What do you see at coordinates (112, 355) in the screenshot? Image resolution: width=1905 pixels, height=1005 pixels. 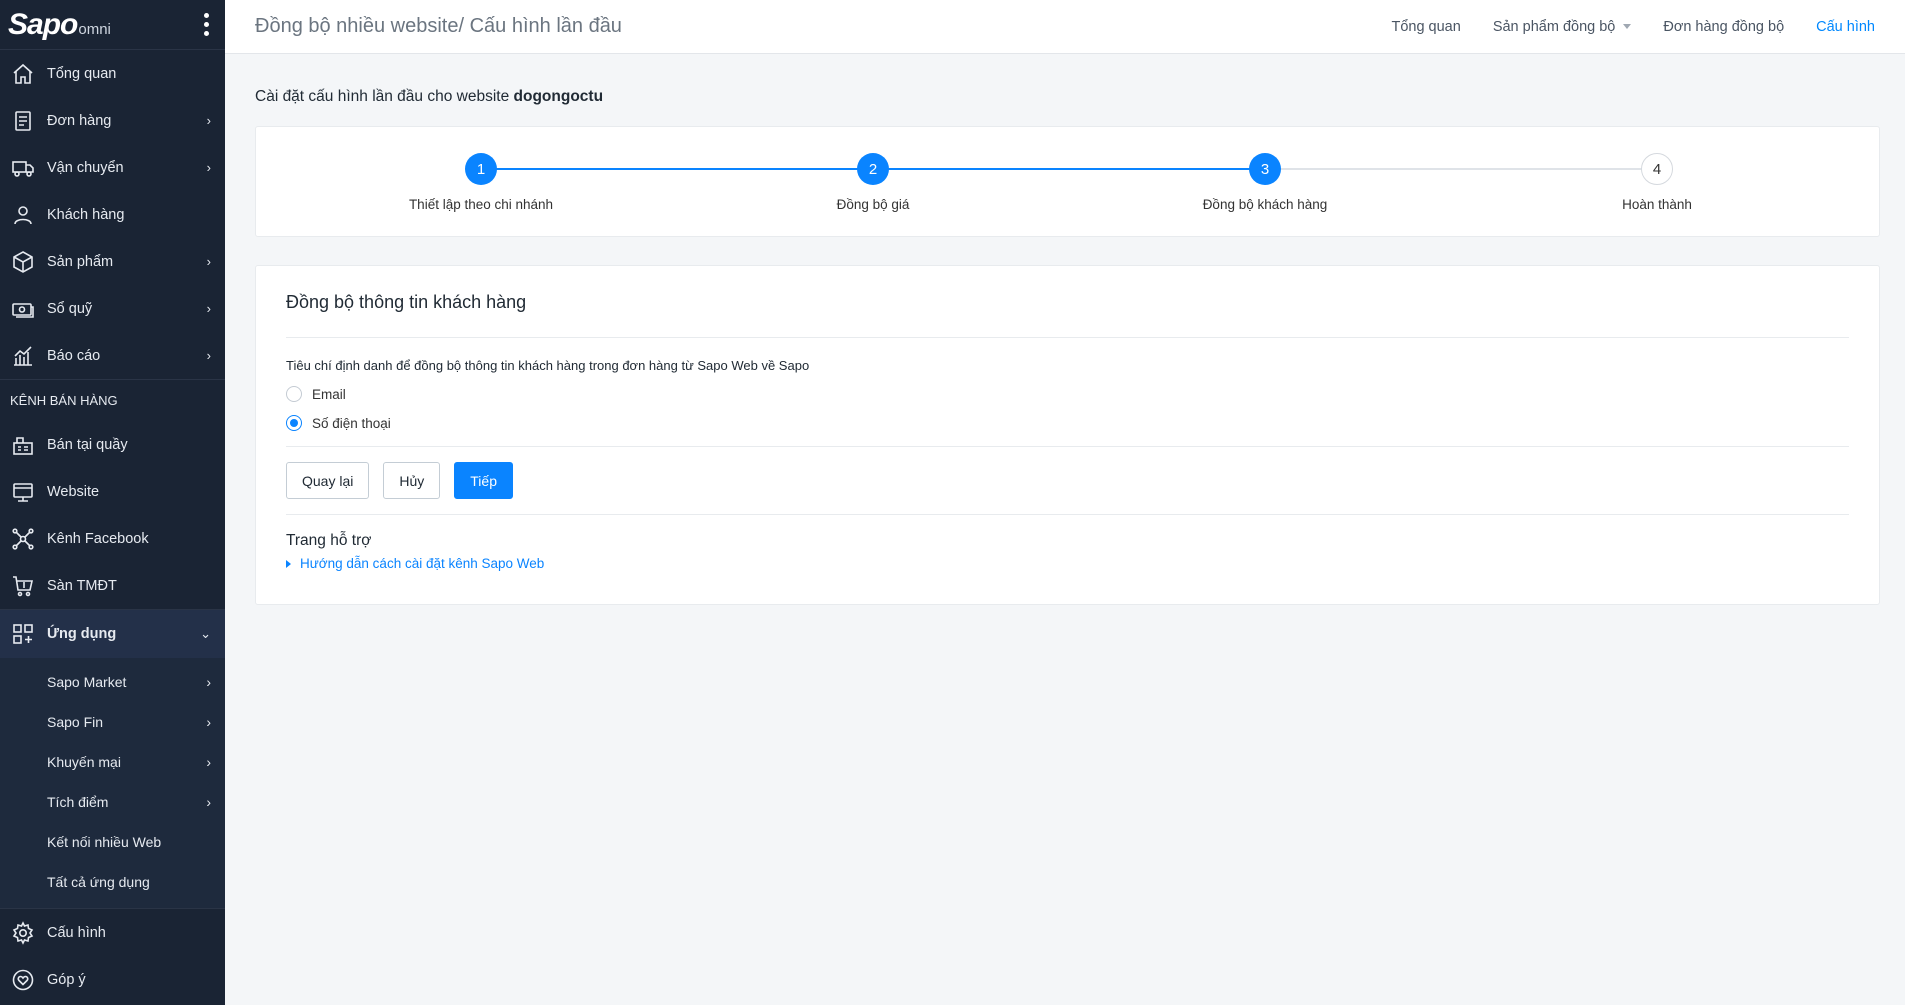 I see `sidebar-item-reports: Báo cáo ›` at bounding box center [112, 355].